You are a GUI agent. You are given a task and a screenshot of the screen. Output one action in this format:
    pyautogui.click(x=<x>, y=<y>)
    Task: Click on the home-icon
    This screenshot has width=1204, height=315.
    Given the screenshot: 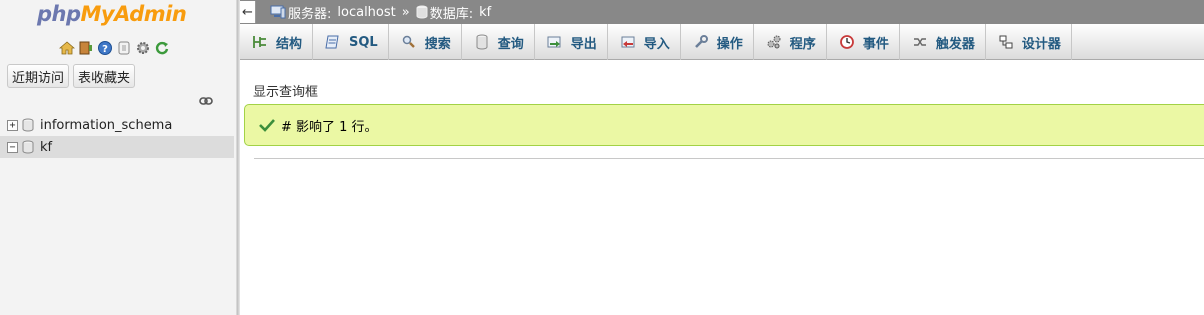 What is the action you would take?
    pyautogui.click(x=67, y=48)
    